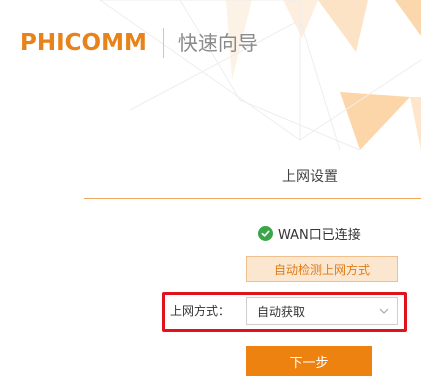 The width and height of the screenshot is (421, 381). Describe the element at coordinates (309, 361) in the screenshot. I see `next-step-button: 下一步` at that location.